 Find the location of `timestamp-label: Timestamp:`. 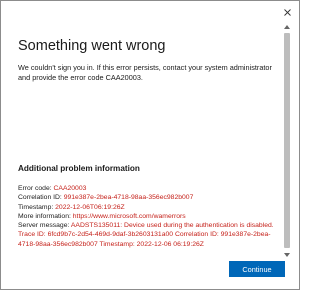

timestamp-label: Timestamp: is located at coordinates (37, 207).